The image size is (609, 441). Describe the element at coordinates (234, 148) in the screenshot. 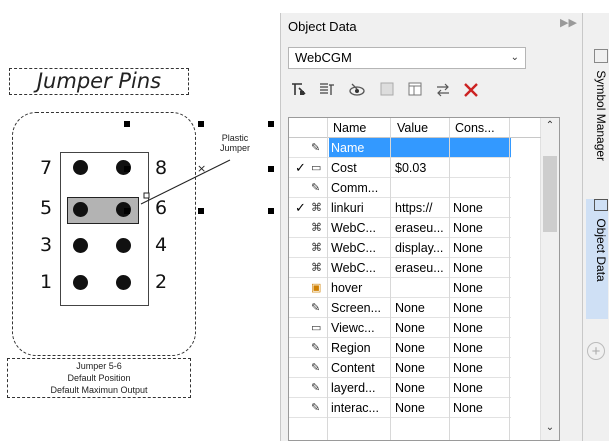

I see `plastic-label-line2: Jumper` at that location.